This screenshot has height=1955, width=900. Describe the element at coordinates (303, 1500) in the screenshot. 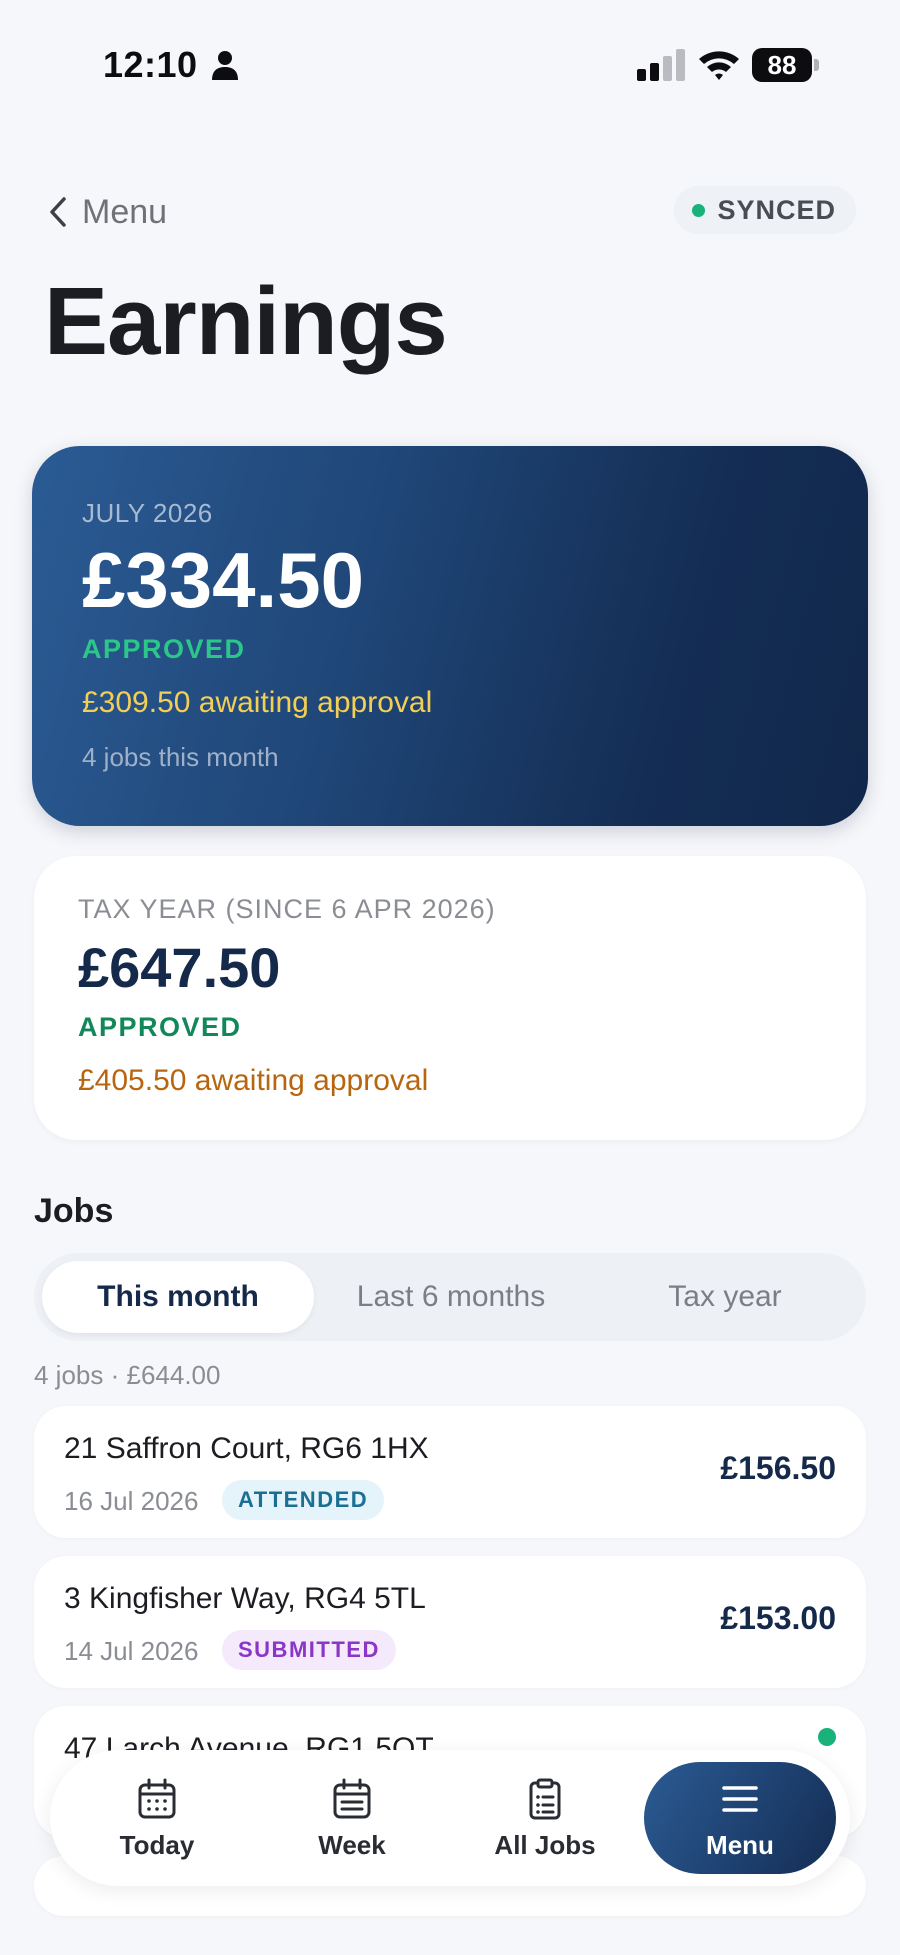

I see `job-status-badge: ATTENDED` at that location.